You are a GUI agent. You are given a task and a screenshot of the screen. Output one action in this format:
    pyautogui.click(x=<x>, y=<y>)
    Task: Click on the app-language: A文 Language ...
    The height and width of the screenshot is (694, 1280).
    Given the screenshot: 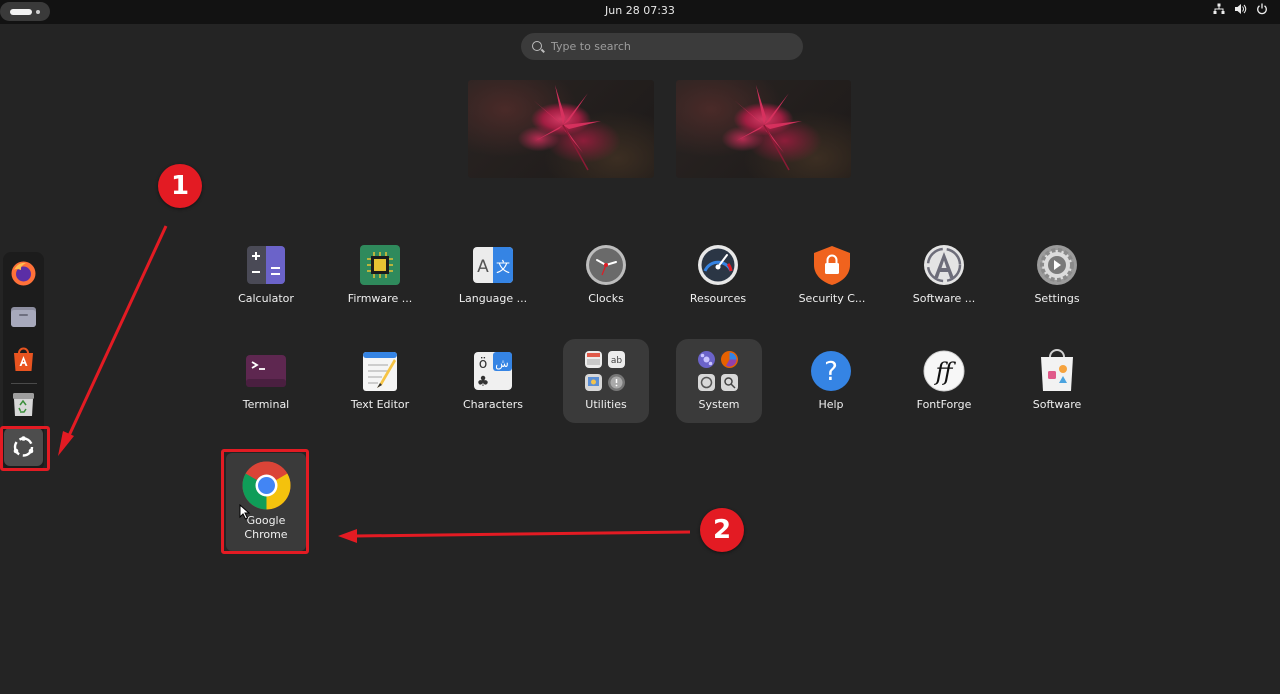 What is the action you would take?
    pyautogui.click(x=493, y=275)
    